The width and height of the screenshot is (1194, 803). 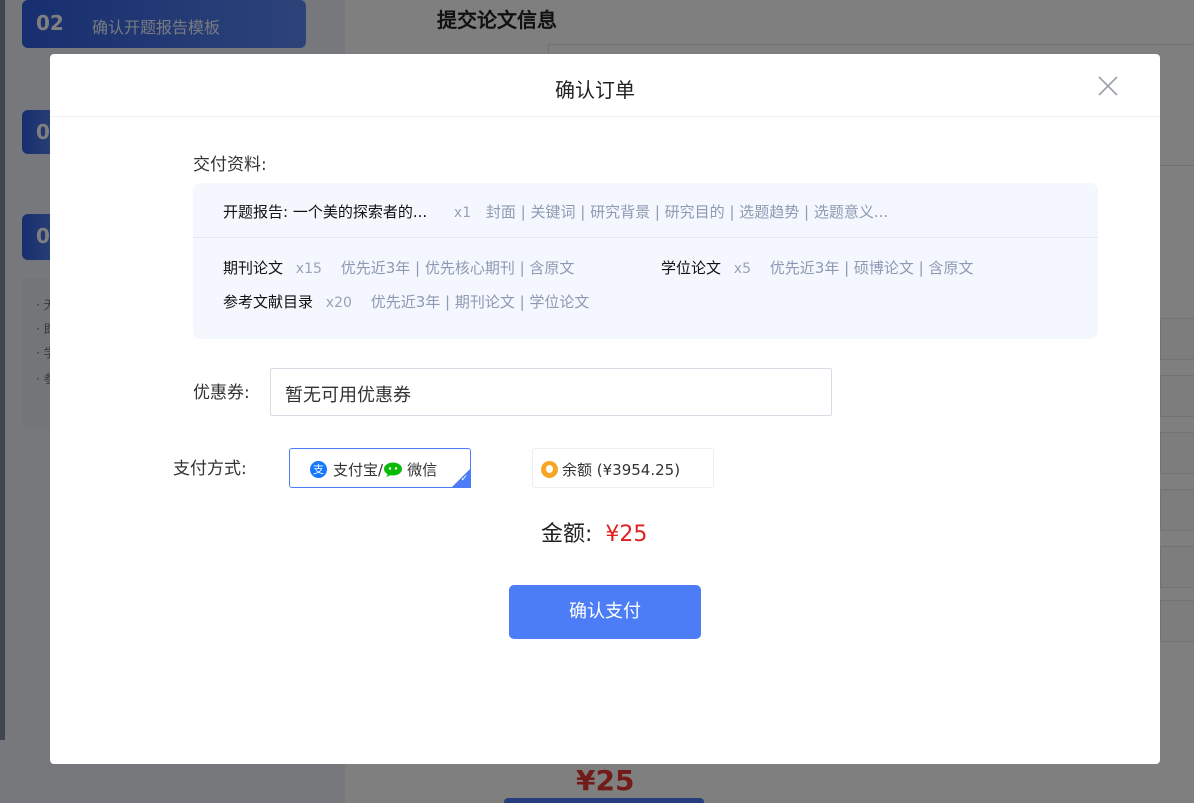 What do you see at coordinates (626, 534) in the screenshot?
I see `amount-value: ¥25` at bounding box center [626, 534].